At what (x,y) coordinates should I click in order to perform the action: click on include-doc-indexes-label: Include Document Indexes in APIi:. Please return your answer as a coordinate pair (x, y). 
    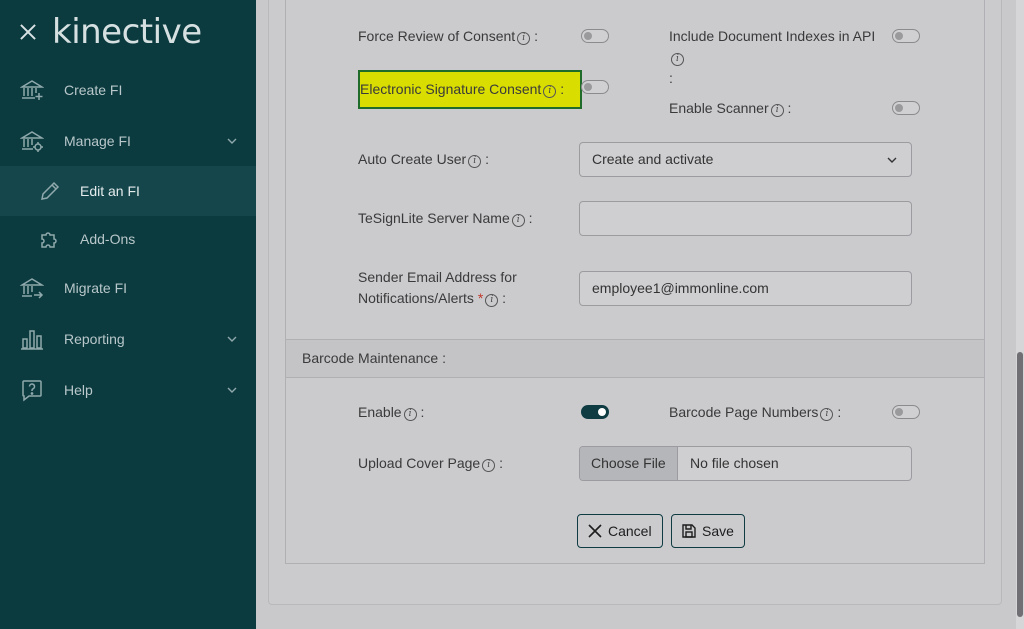
    Looking at the image, I should click on (772, 57).